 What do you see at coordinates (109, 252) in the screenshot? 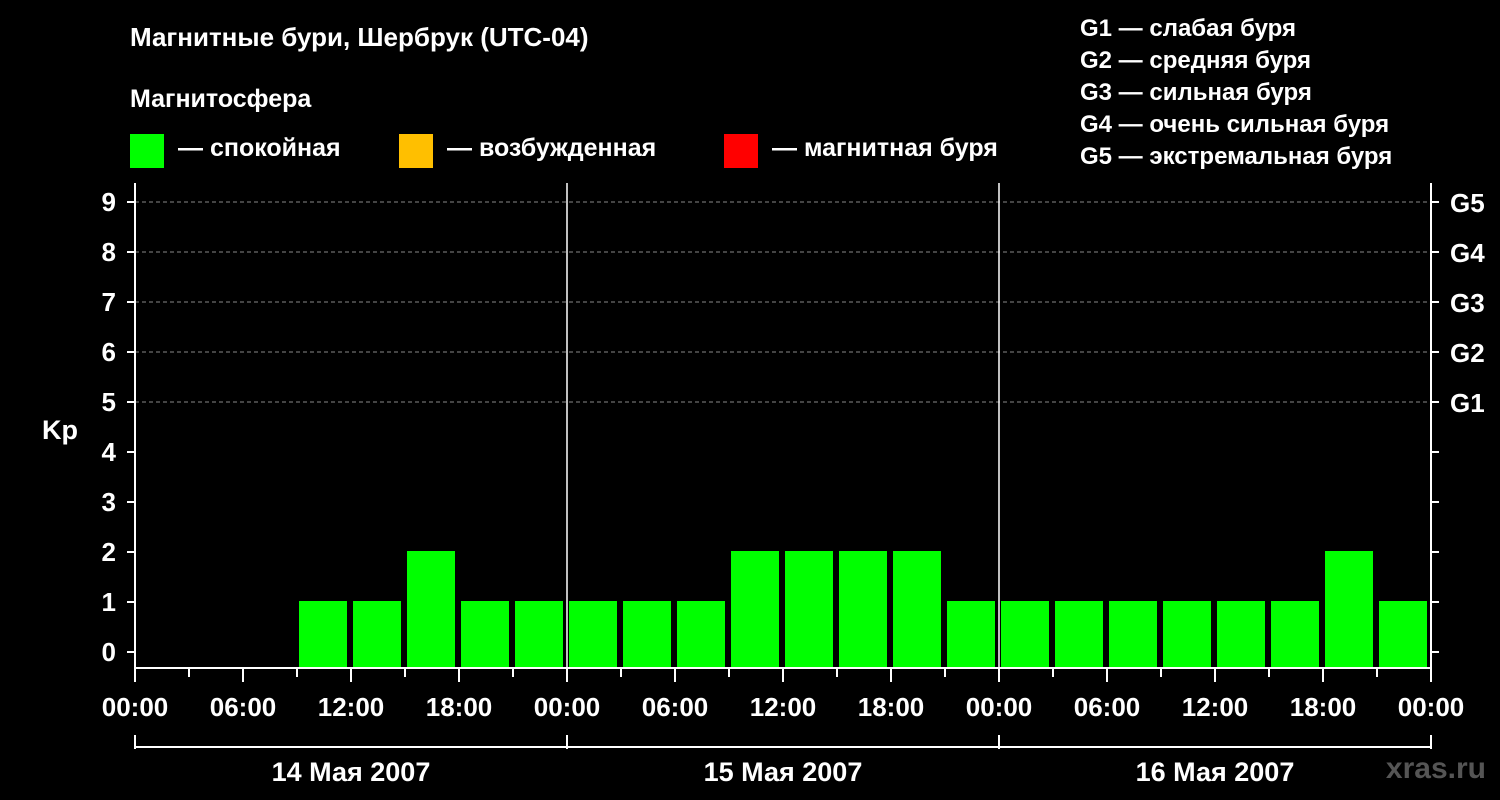
I see `y-tick-label: 8` at bounding box center [109, 252].